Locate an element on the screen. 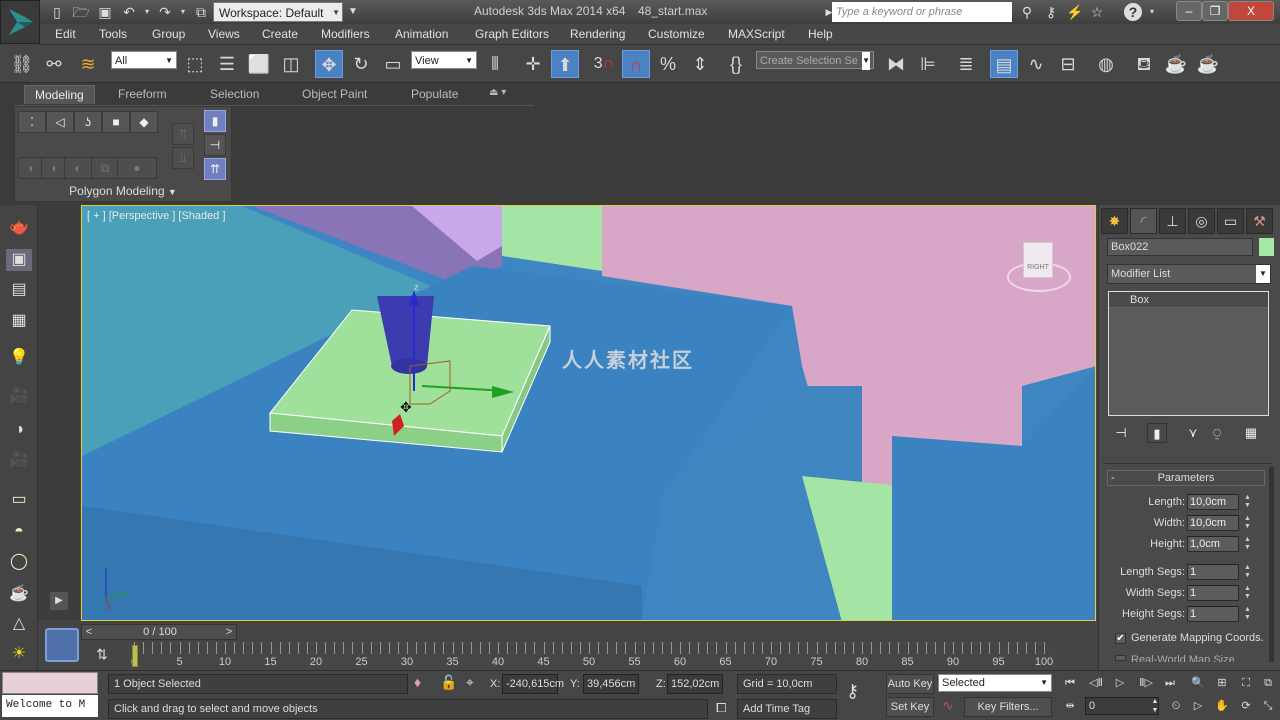  keyboard-shortcut-override-icon: ⬆ is located at coordinates (565, 64).